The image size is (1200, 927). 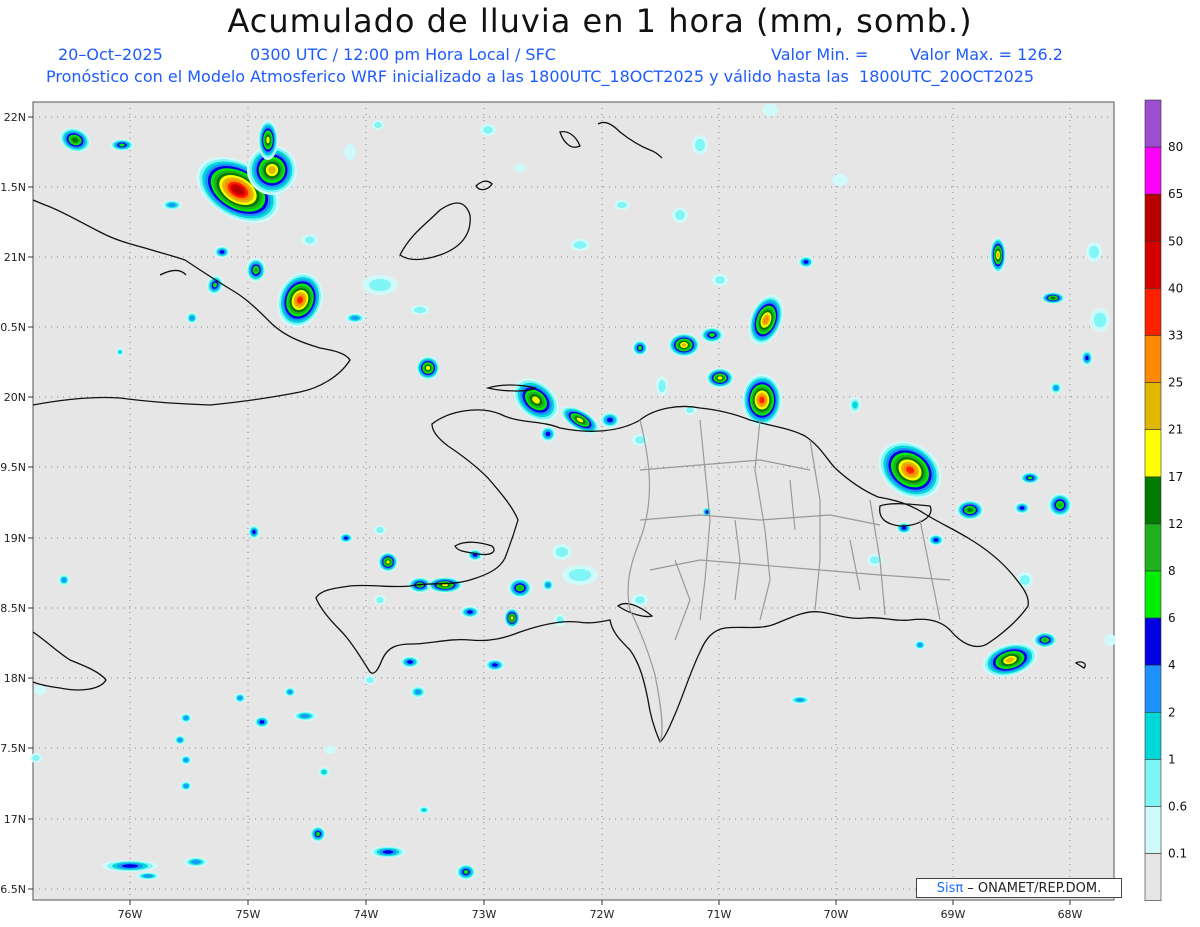 I want to click on lat-tick-label: 18N, so click(x=15, y=678).